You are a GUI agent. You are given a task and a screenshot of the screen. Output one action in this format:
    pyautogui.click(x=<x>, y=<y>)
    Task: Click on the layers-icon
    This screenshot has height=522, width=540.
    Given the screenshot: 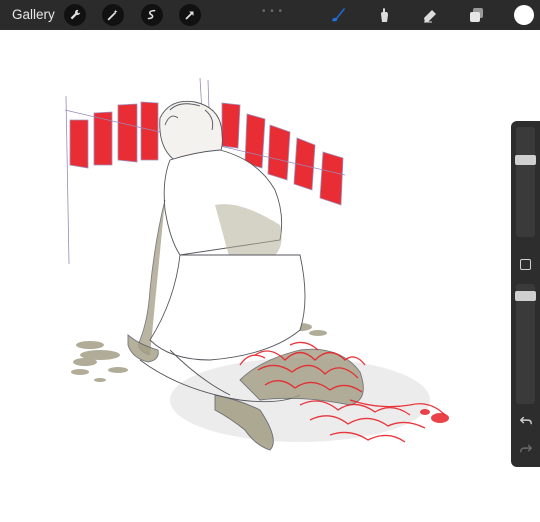 What is the action you would take?
    pyautogui.click(x=476, y=15)
    